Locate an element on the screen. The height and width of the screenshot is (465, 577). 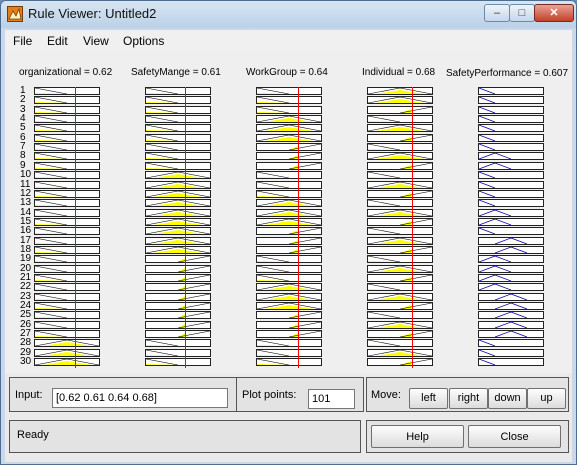
move-up-button: up is located at coordinates (546, 398).